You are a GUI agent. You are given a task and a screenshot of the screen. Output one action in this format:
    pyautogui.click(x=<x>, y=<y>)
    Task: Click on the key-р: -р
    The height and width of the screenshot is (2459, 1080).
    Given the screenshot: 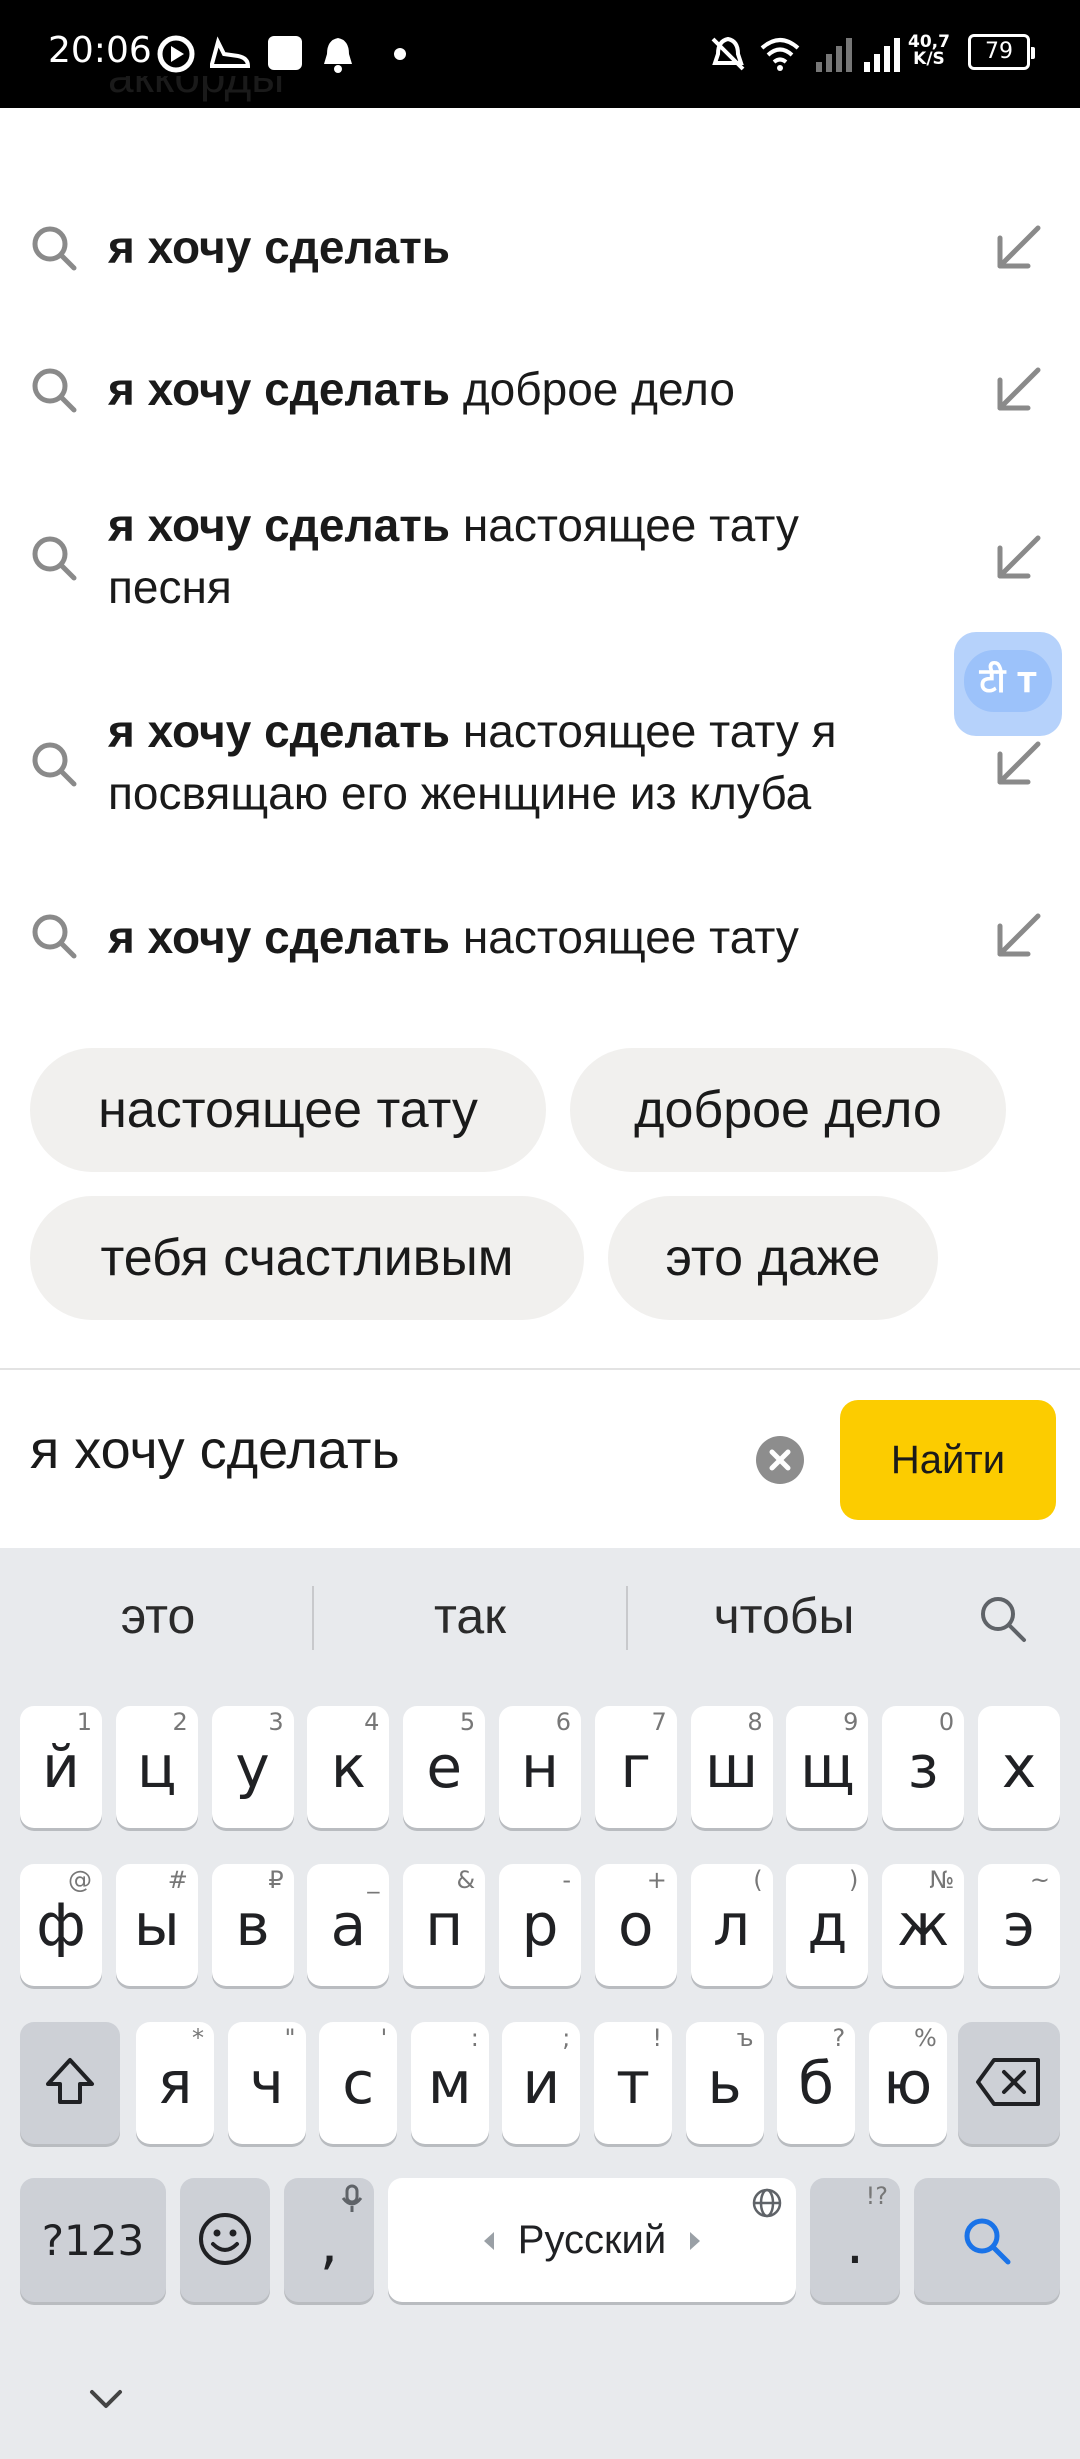 What is the action you would take?
    pyautogui.click(x=540, y=1925)
    